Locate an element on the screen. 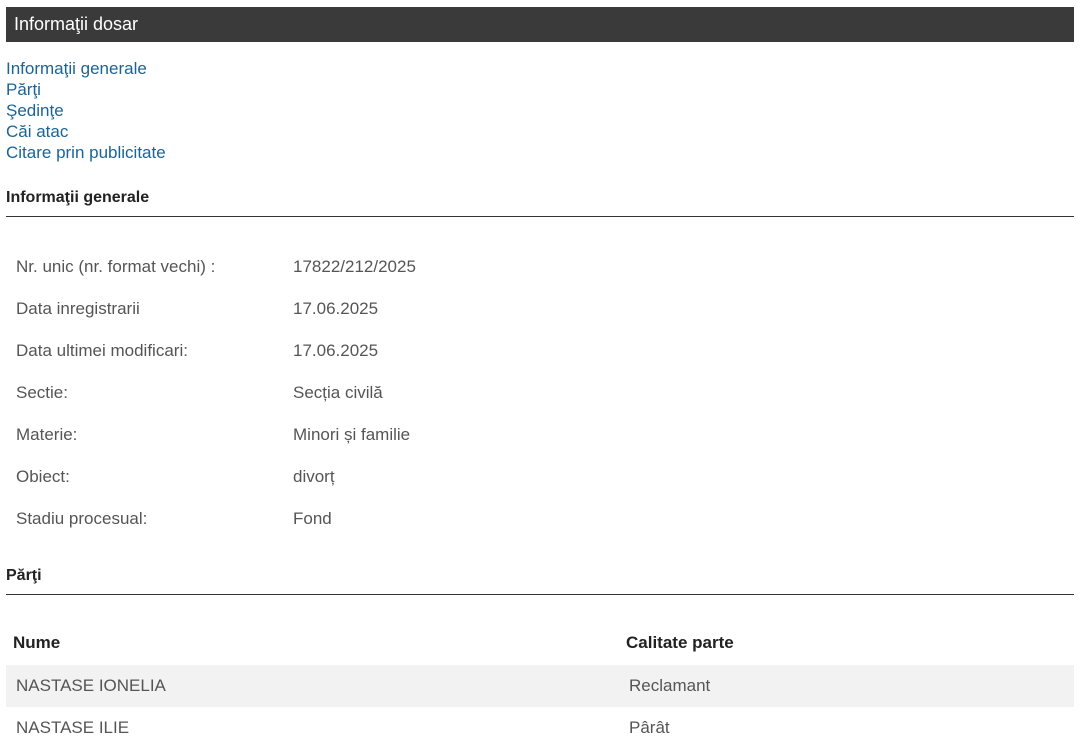 This screenshot has height=750, width=1081. nav-link-sedinte: Şedinţe is located at coordinates (86, 110).